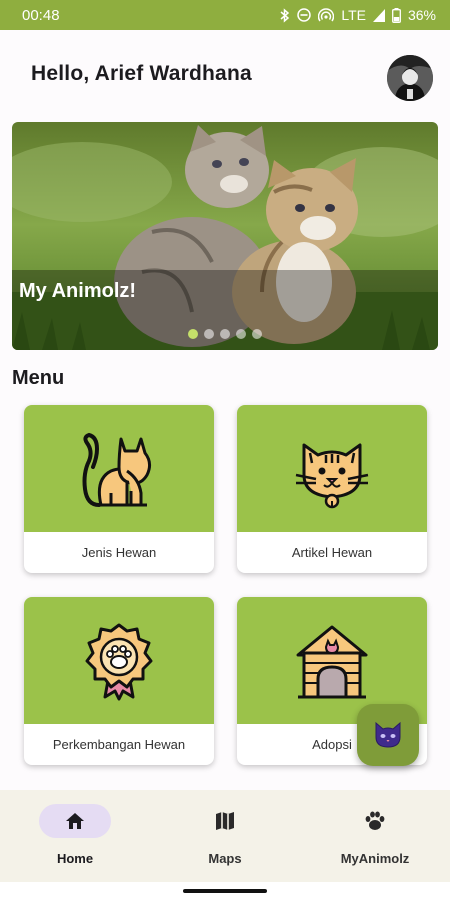 This screenshot has width=450, height=900. I want to click on avatar, so click(410, 78).